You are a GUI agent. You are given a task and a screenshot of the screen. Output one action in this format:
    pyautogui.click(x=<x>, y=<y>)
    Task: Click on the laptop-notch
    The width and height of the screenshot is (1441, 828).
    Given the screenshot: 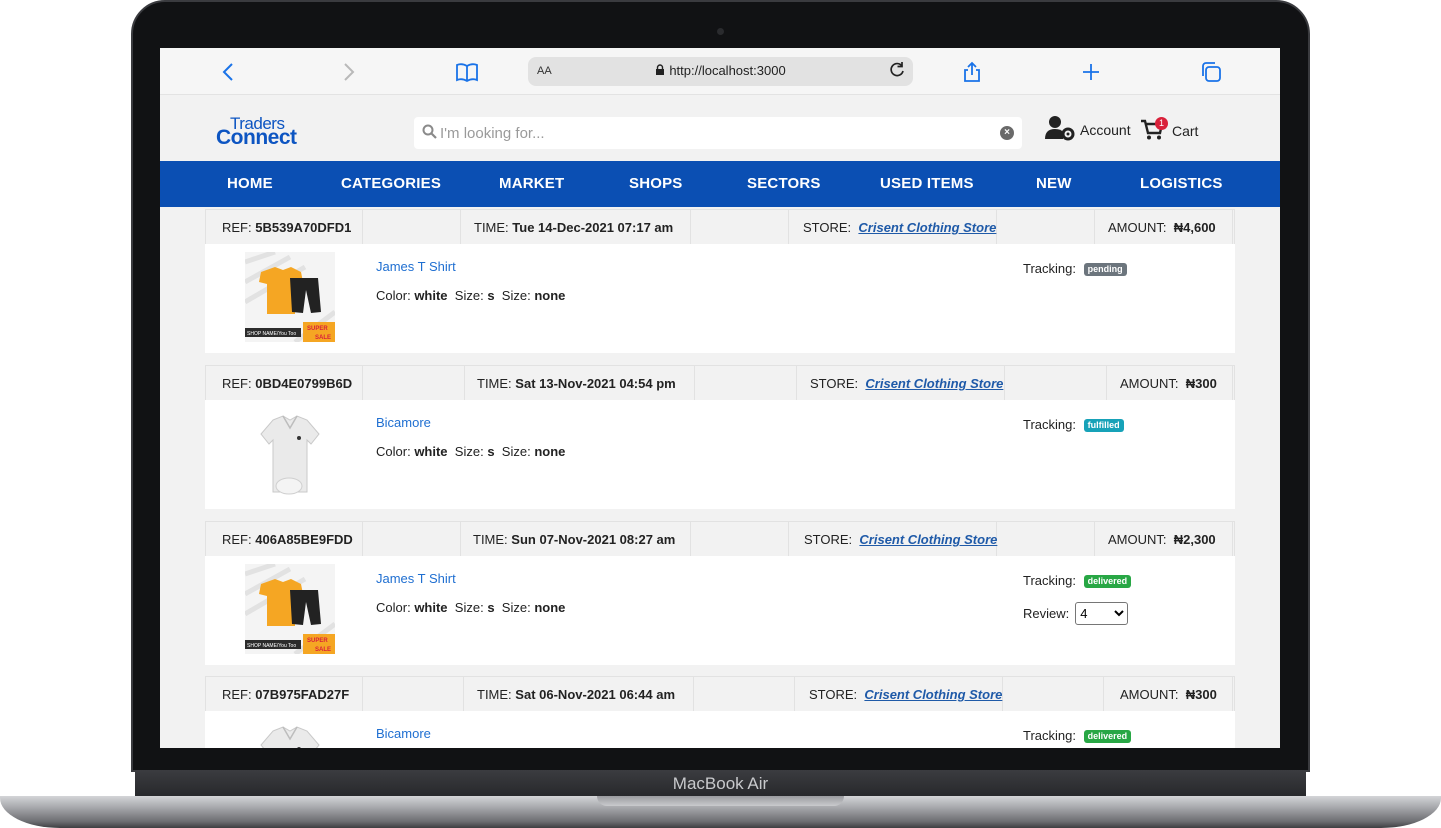 What is the action you would take?
    pyautogui.click(x=720, y=801)
    